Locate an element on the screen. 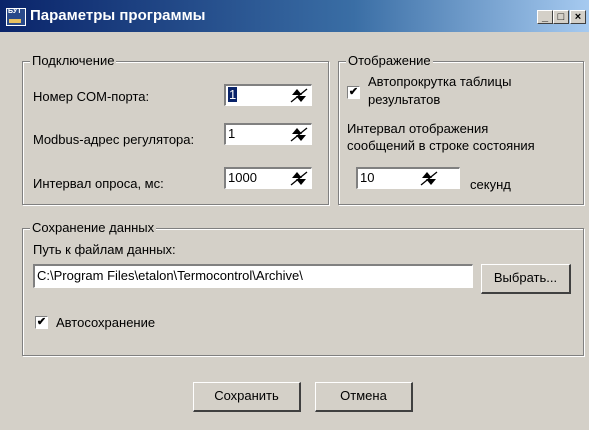 The height and width of the screenshot is (430, 589). poll-interval-value: 1000 is located at coordinates (242, 177).